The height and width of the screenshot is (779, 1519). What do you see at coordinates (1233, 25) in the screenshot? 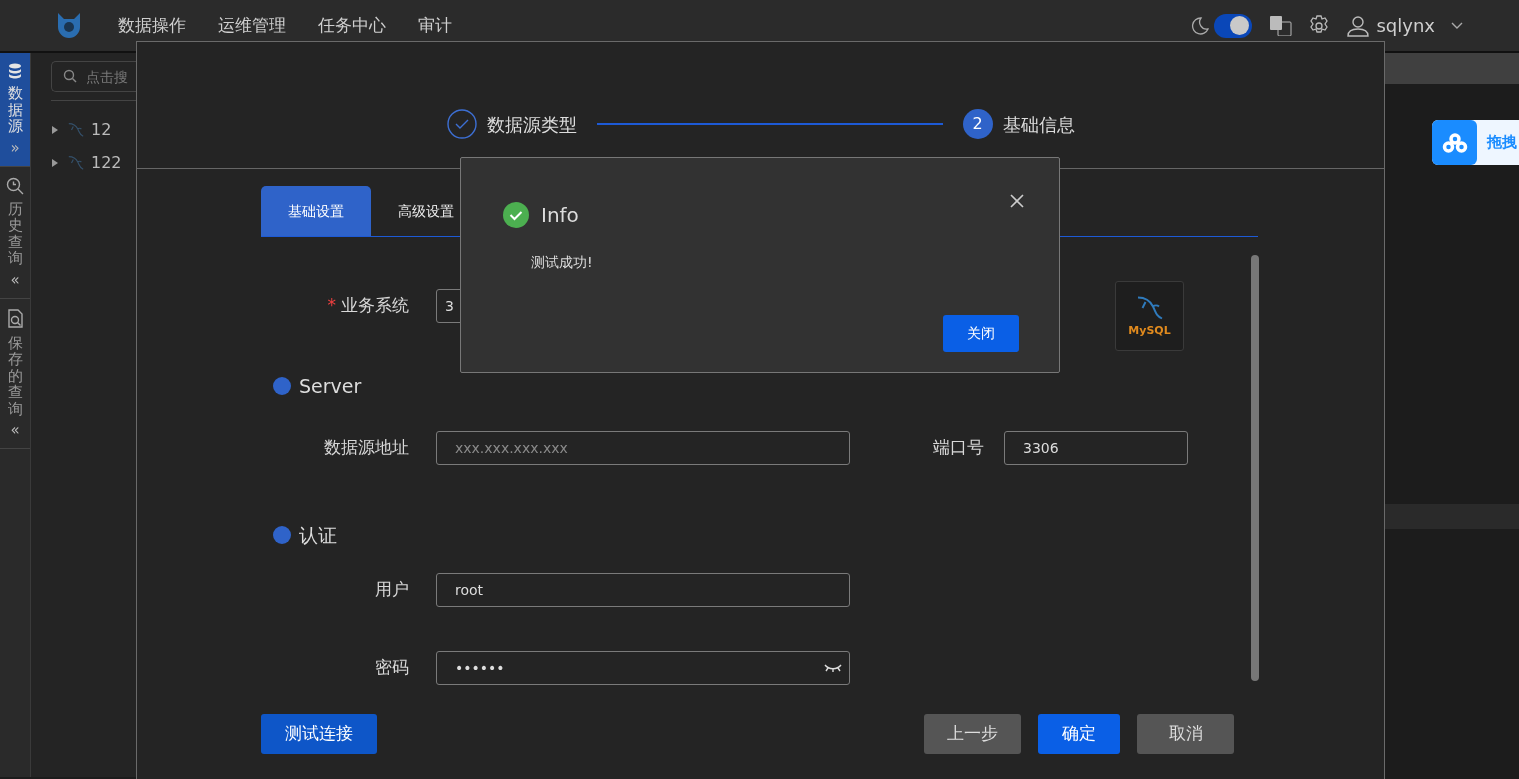
I see `dark-mode-toggle` at bounding box center [1233, 25].